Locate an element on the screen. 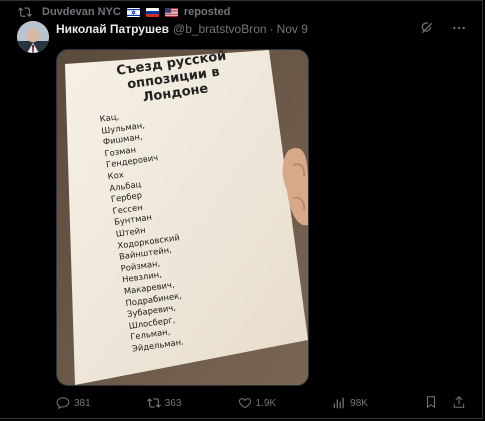 This screenshot has height=421, width=485. post-header: Николай Патрушев @b_bratstvoBron · Nov 9 is located at coordinates (182, 29).